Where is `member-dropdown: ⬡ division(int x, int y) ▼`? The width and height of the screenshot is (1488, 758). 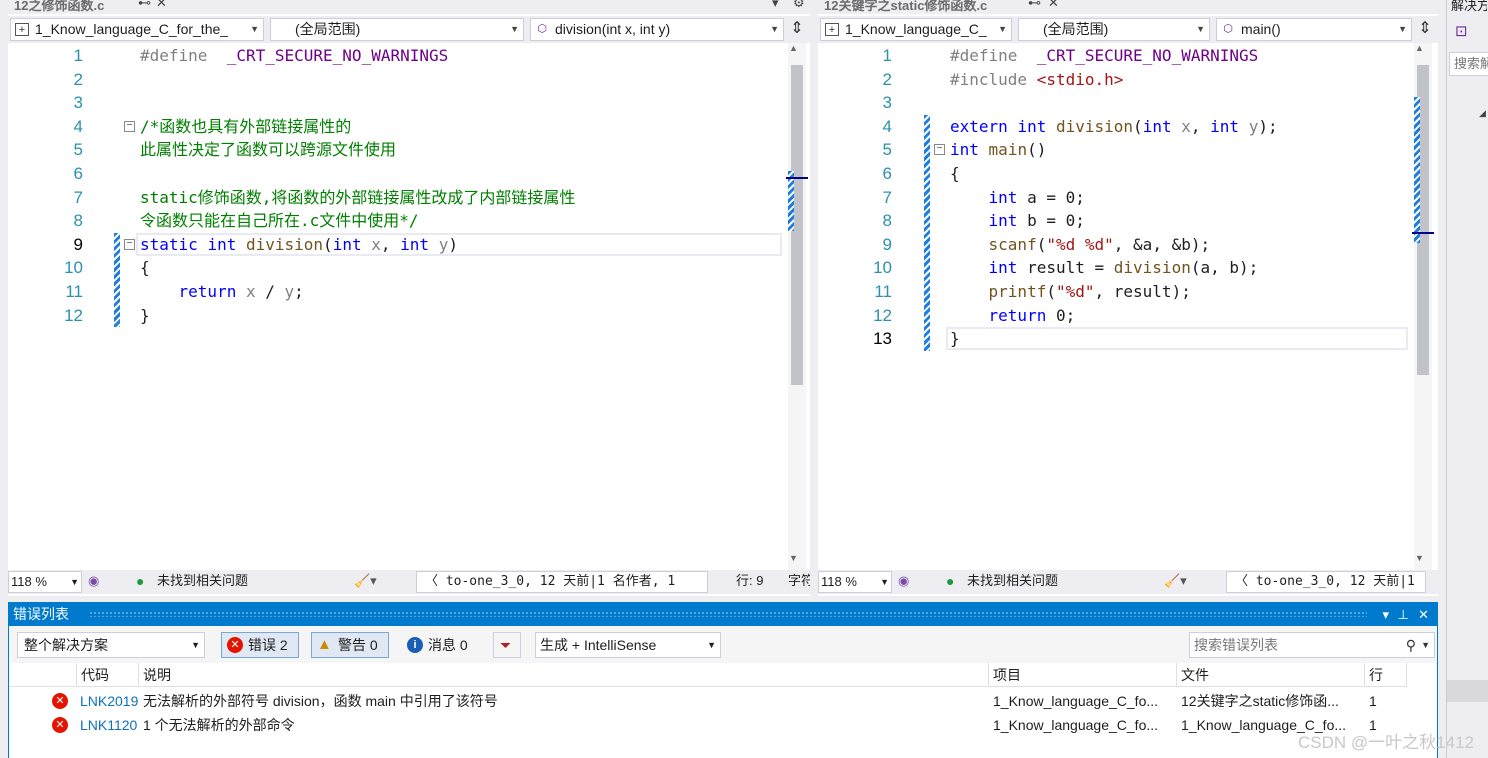
member-dropdown: ⬡ division(int x, int y) ▼ is located at coordinates (657, 29).